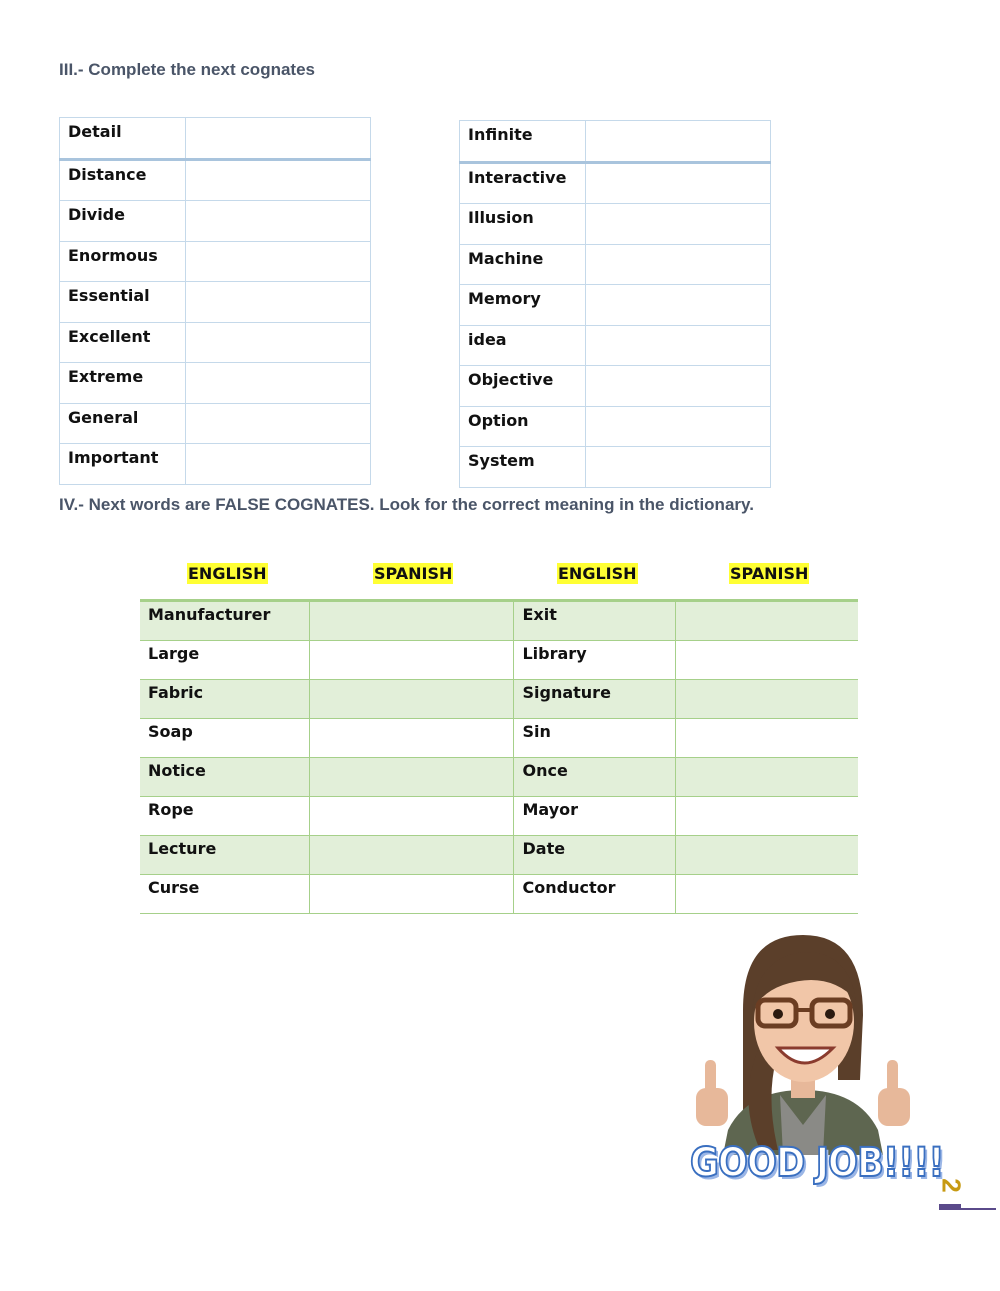 Image resolution: width=1000 pixels, height=1291 pixels. What do you see at coordinates (817, 1163) in the screenshot?
I see `good-job-text: GOOD JOB!!!!` at bounding box center [817, 1163].